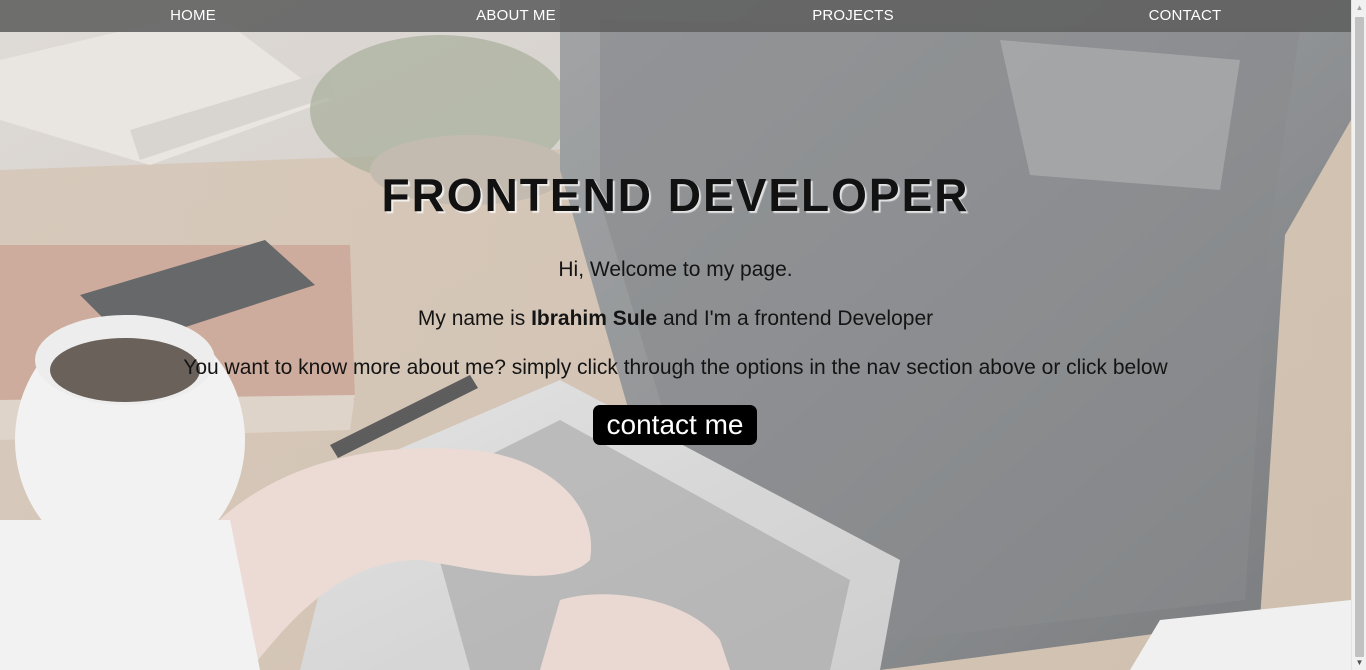 This screenshot has width=1366, height=670. What do you see at coordinates (1359, 662) in the screenshot?
I see `scroll-down-arrow-icon: ▼` at bounding box center [1359, 662].